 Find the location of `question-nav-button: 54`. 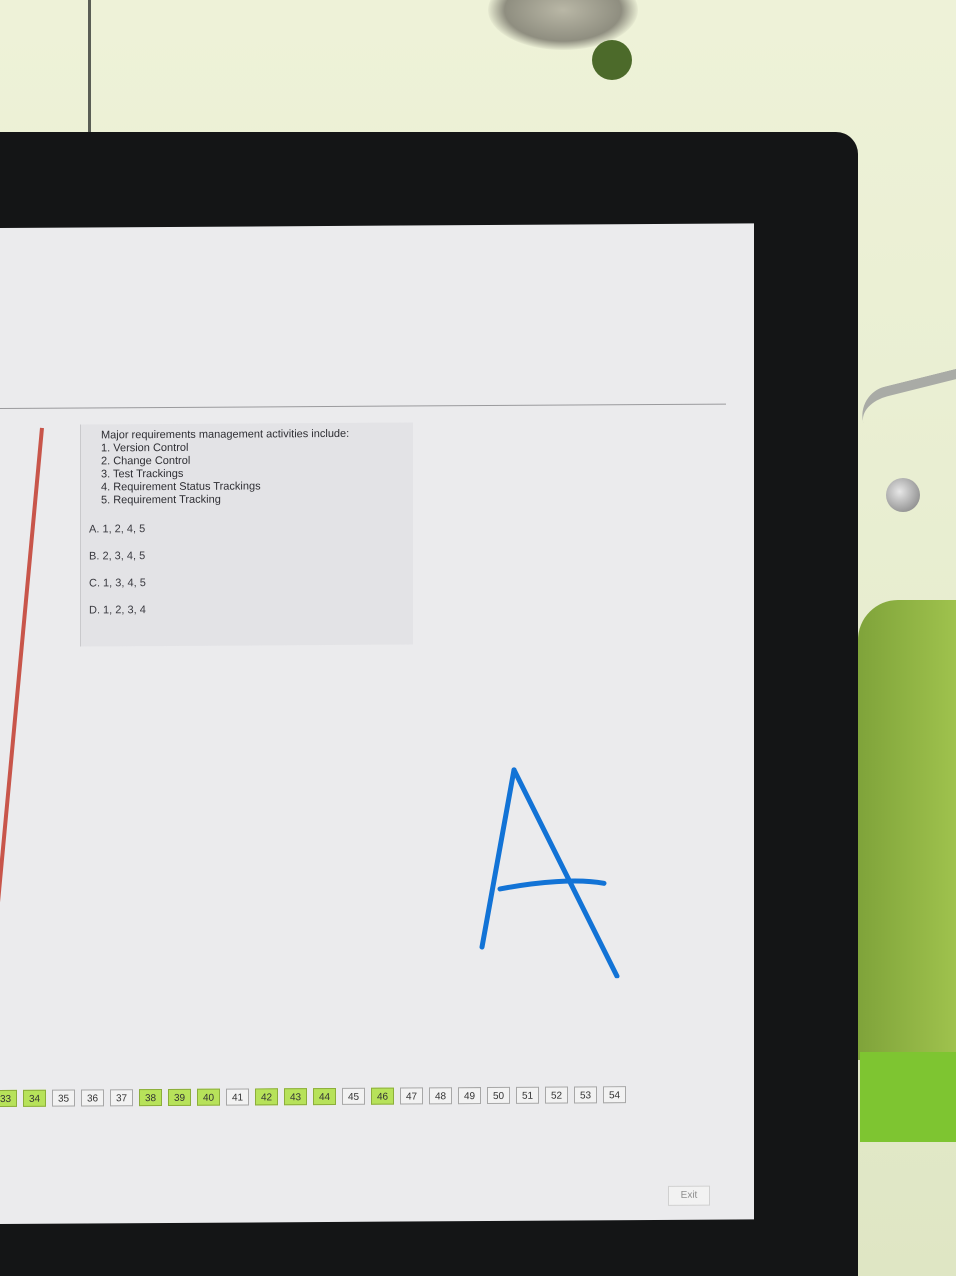

question-nav-button: 54 is located at coordinates (614, 1095).